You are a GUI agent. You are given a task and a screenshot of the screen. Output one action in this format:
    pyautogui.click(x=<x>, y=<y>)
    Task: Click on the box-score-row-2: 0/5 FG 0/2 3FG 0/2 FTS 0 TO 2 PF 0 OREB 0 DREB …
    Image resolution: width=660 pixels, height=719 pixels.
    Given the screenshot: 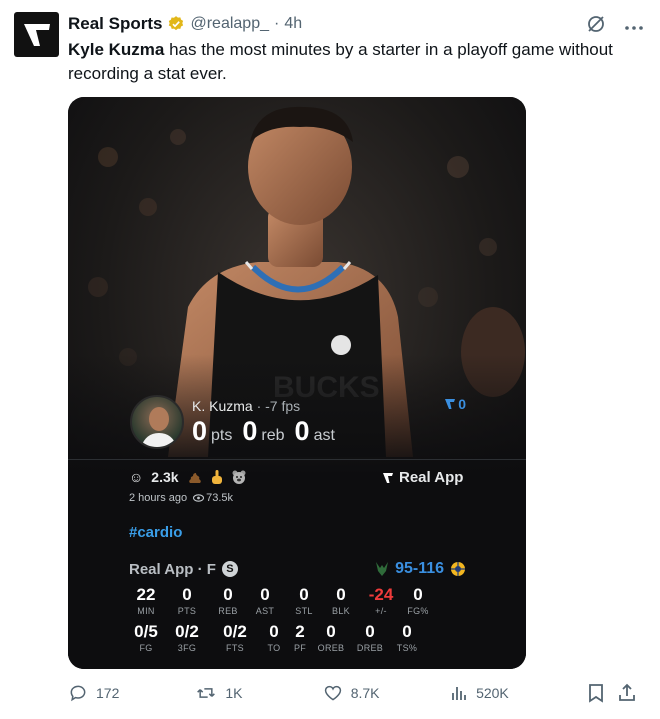 What is the action you would take?
    pyautogui.click(x=289, y=638)
    